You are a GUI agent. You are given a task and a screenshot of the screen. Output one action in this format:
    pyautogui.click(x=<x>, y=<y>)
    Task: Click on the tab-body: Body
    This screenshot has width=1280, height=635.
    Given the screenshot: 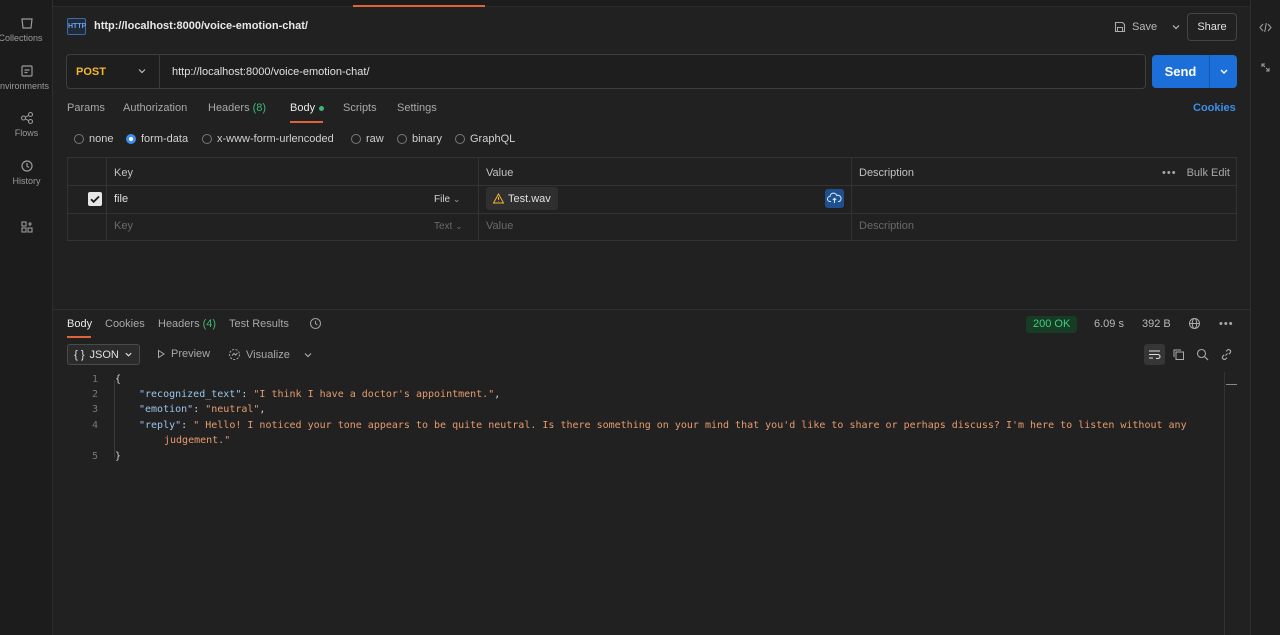 What is the action you would take?
    pyautogui.click(x=307, y=108)
    